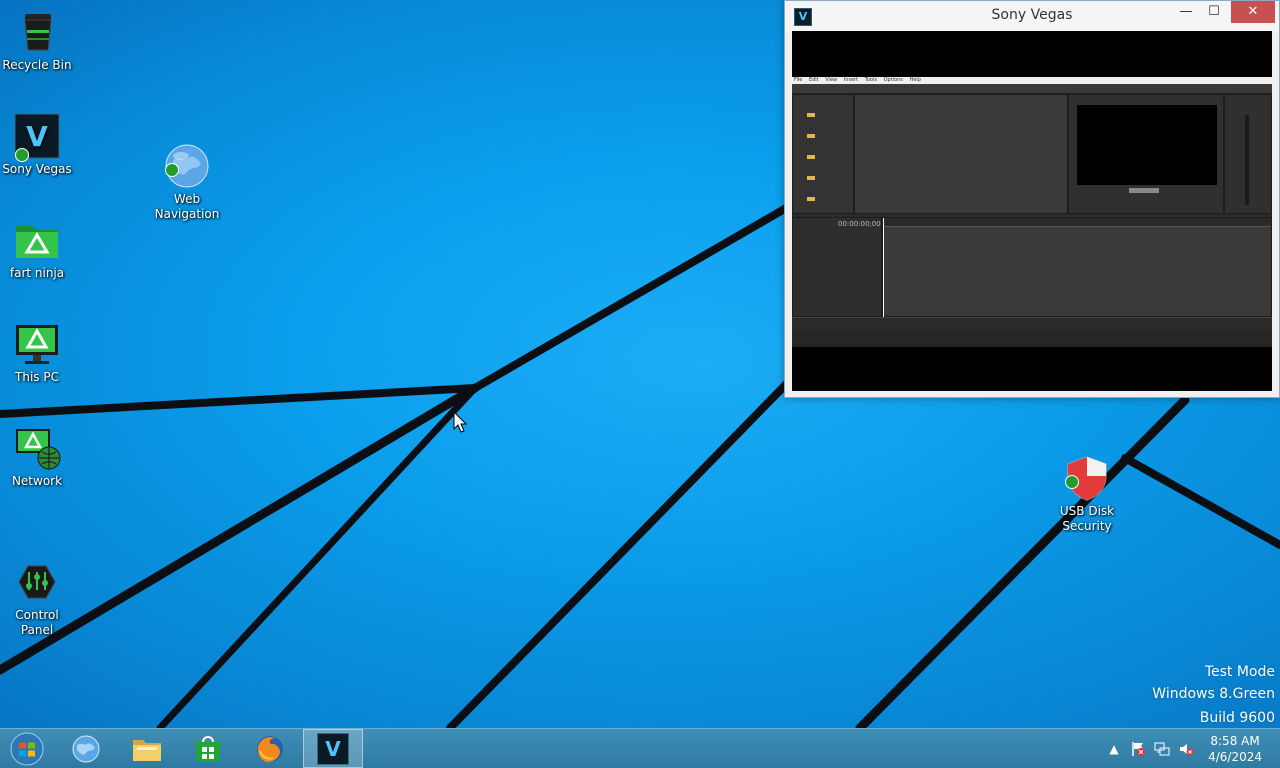 The image size is (1280, 768). I want to click on taskbar-firefox-button, so click(270, 748).